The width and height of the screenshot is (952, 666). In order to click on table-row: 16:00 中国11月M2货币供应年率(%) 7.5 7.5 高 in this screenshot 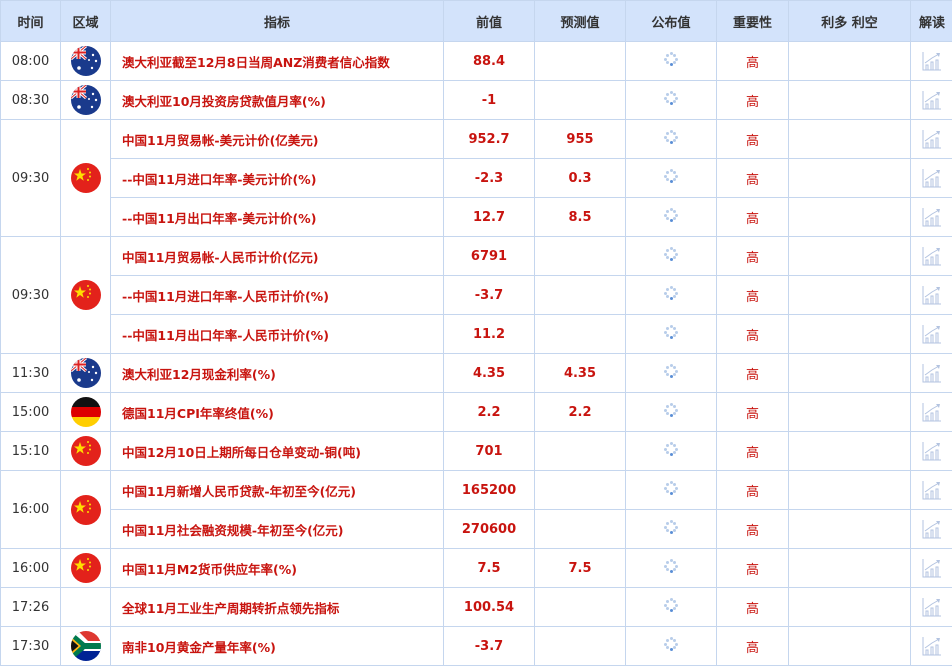, I will do `click(476, 568)`.